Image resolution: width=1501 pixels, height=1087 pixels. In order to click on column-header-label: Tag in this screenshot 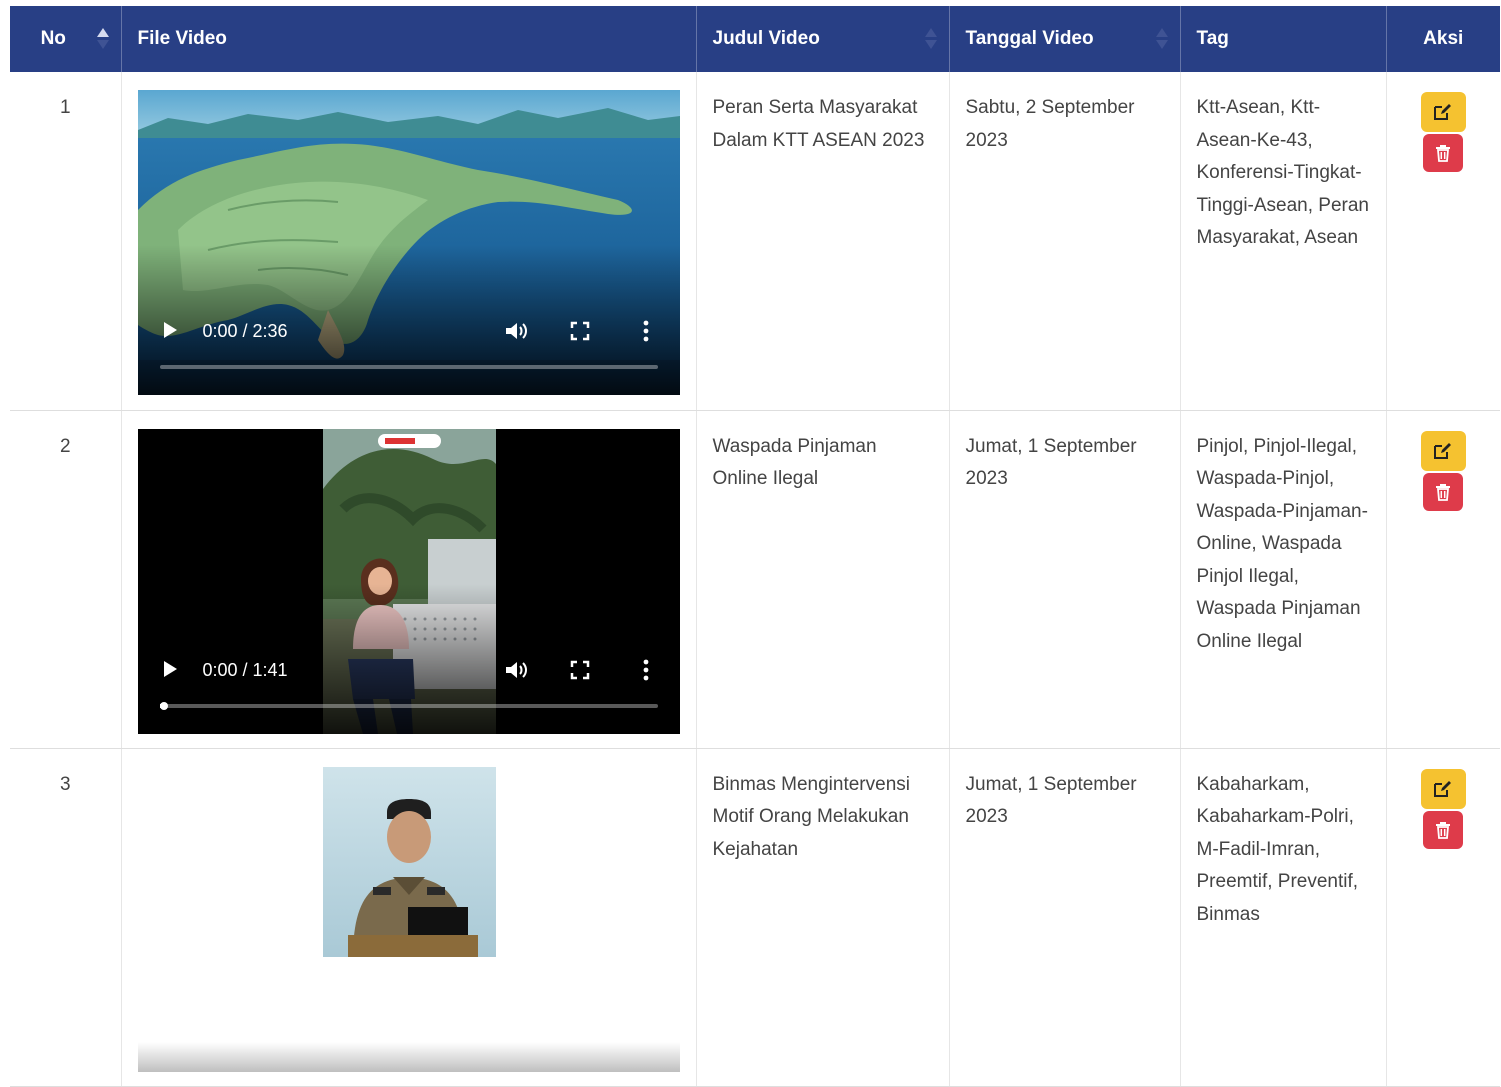, I will do `click(1212, 38)`.